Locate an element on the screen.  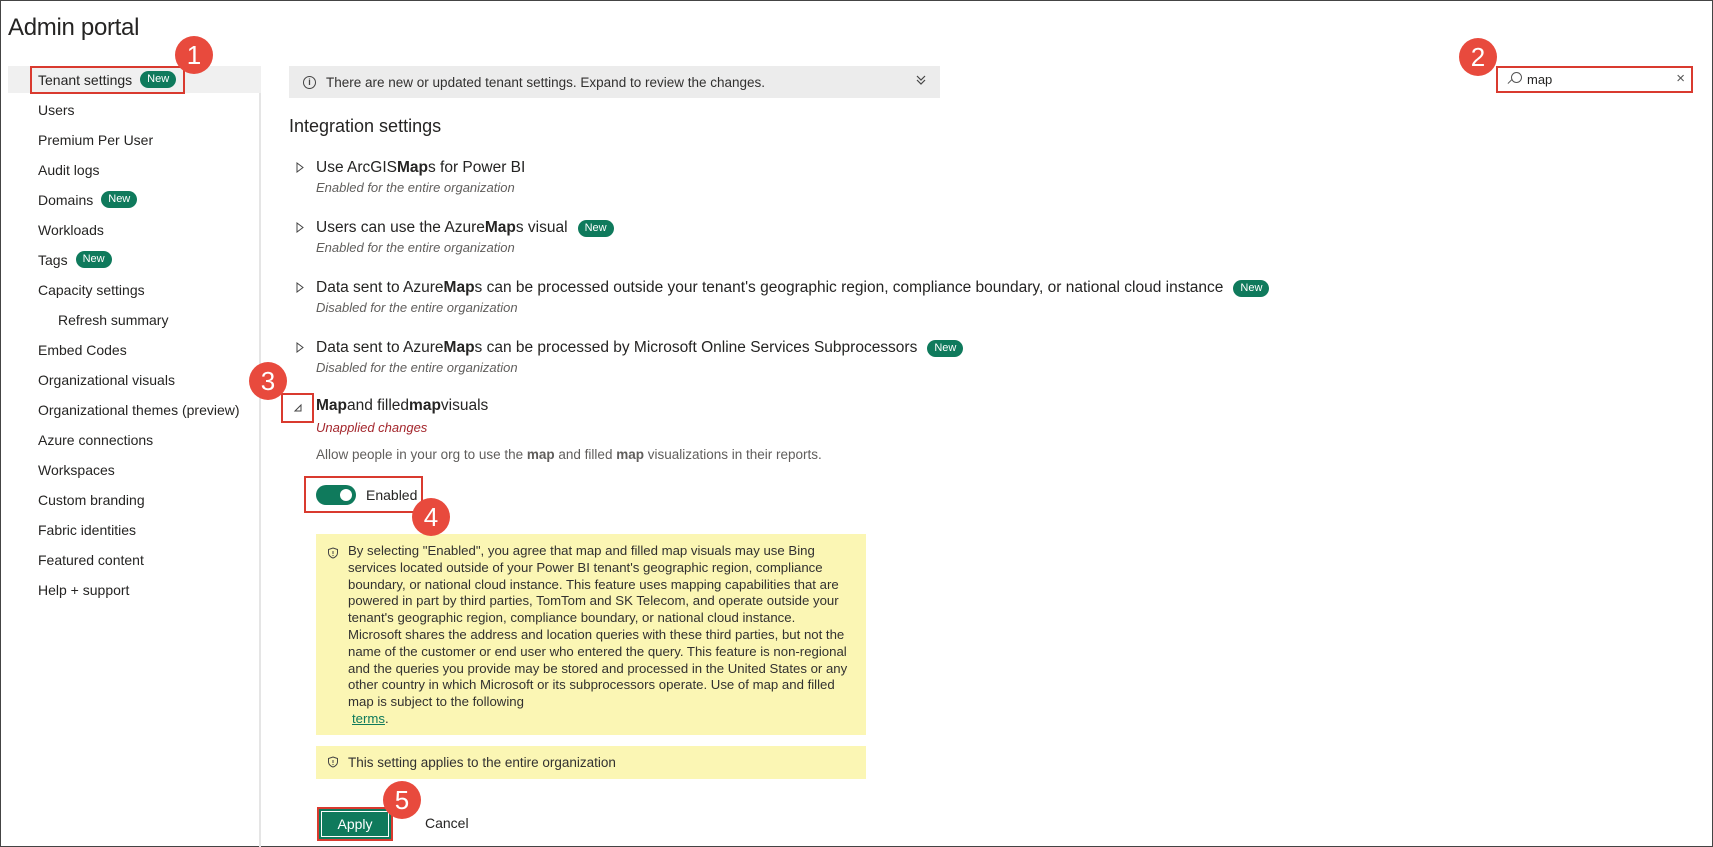
search-box: × is located at coordinates (1594, 79).